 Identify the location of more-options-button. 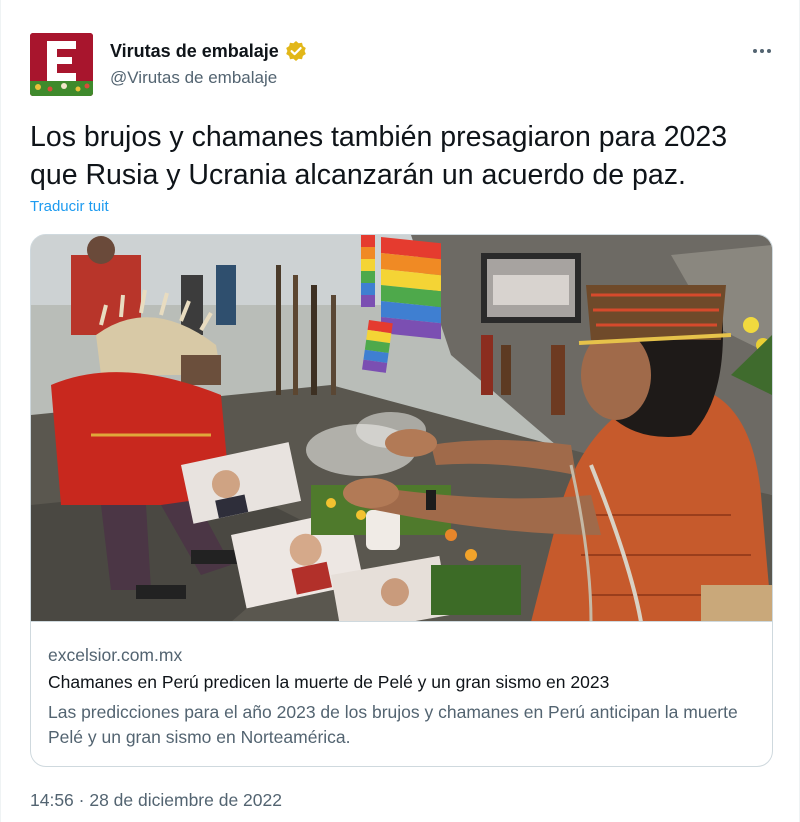
(762, 51).